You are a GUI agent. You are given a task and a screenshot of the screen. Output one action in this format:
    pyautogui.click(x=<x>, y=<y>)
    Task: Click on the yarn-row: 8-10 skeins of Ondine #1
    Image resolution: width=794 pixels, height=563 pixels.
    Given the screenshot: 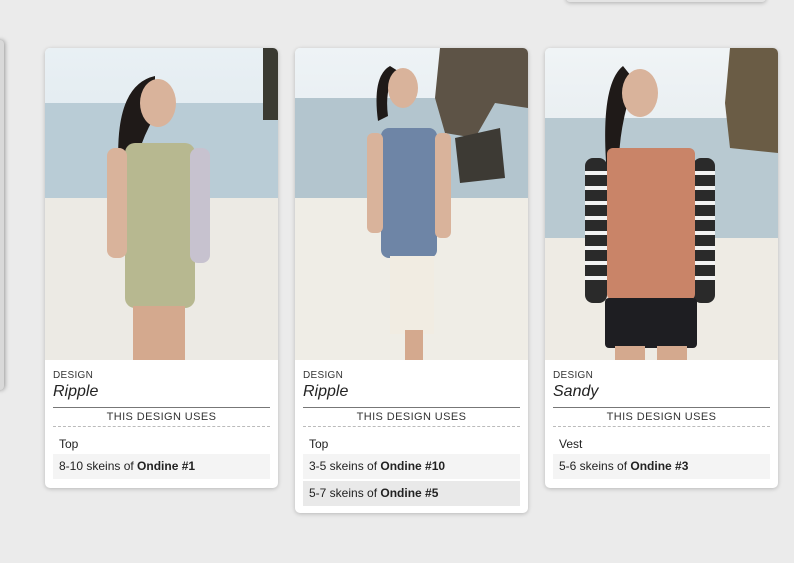 What is the action you would take?
    pyautogui.click(x=161, y=466)
    